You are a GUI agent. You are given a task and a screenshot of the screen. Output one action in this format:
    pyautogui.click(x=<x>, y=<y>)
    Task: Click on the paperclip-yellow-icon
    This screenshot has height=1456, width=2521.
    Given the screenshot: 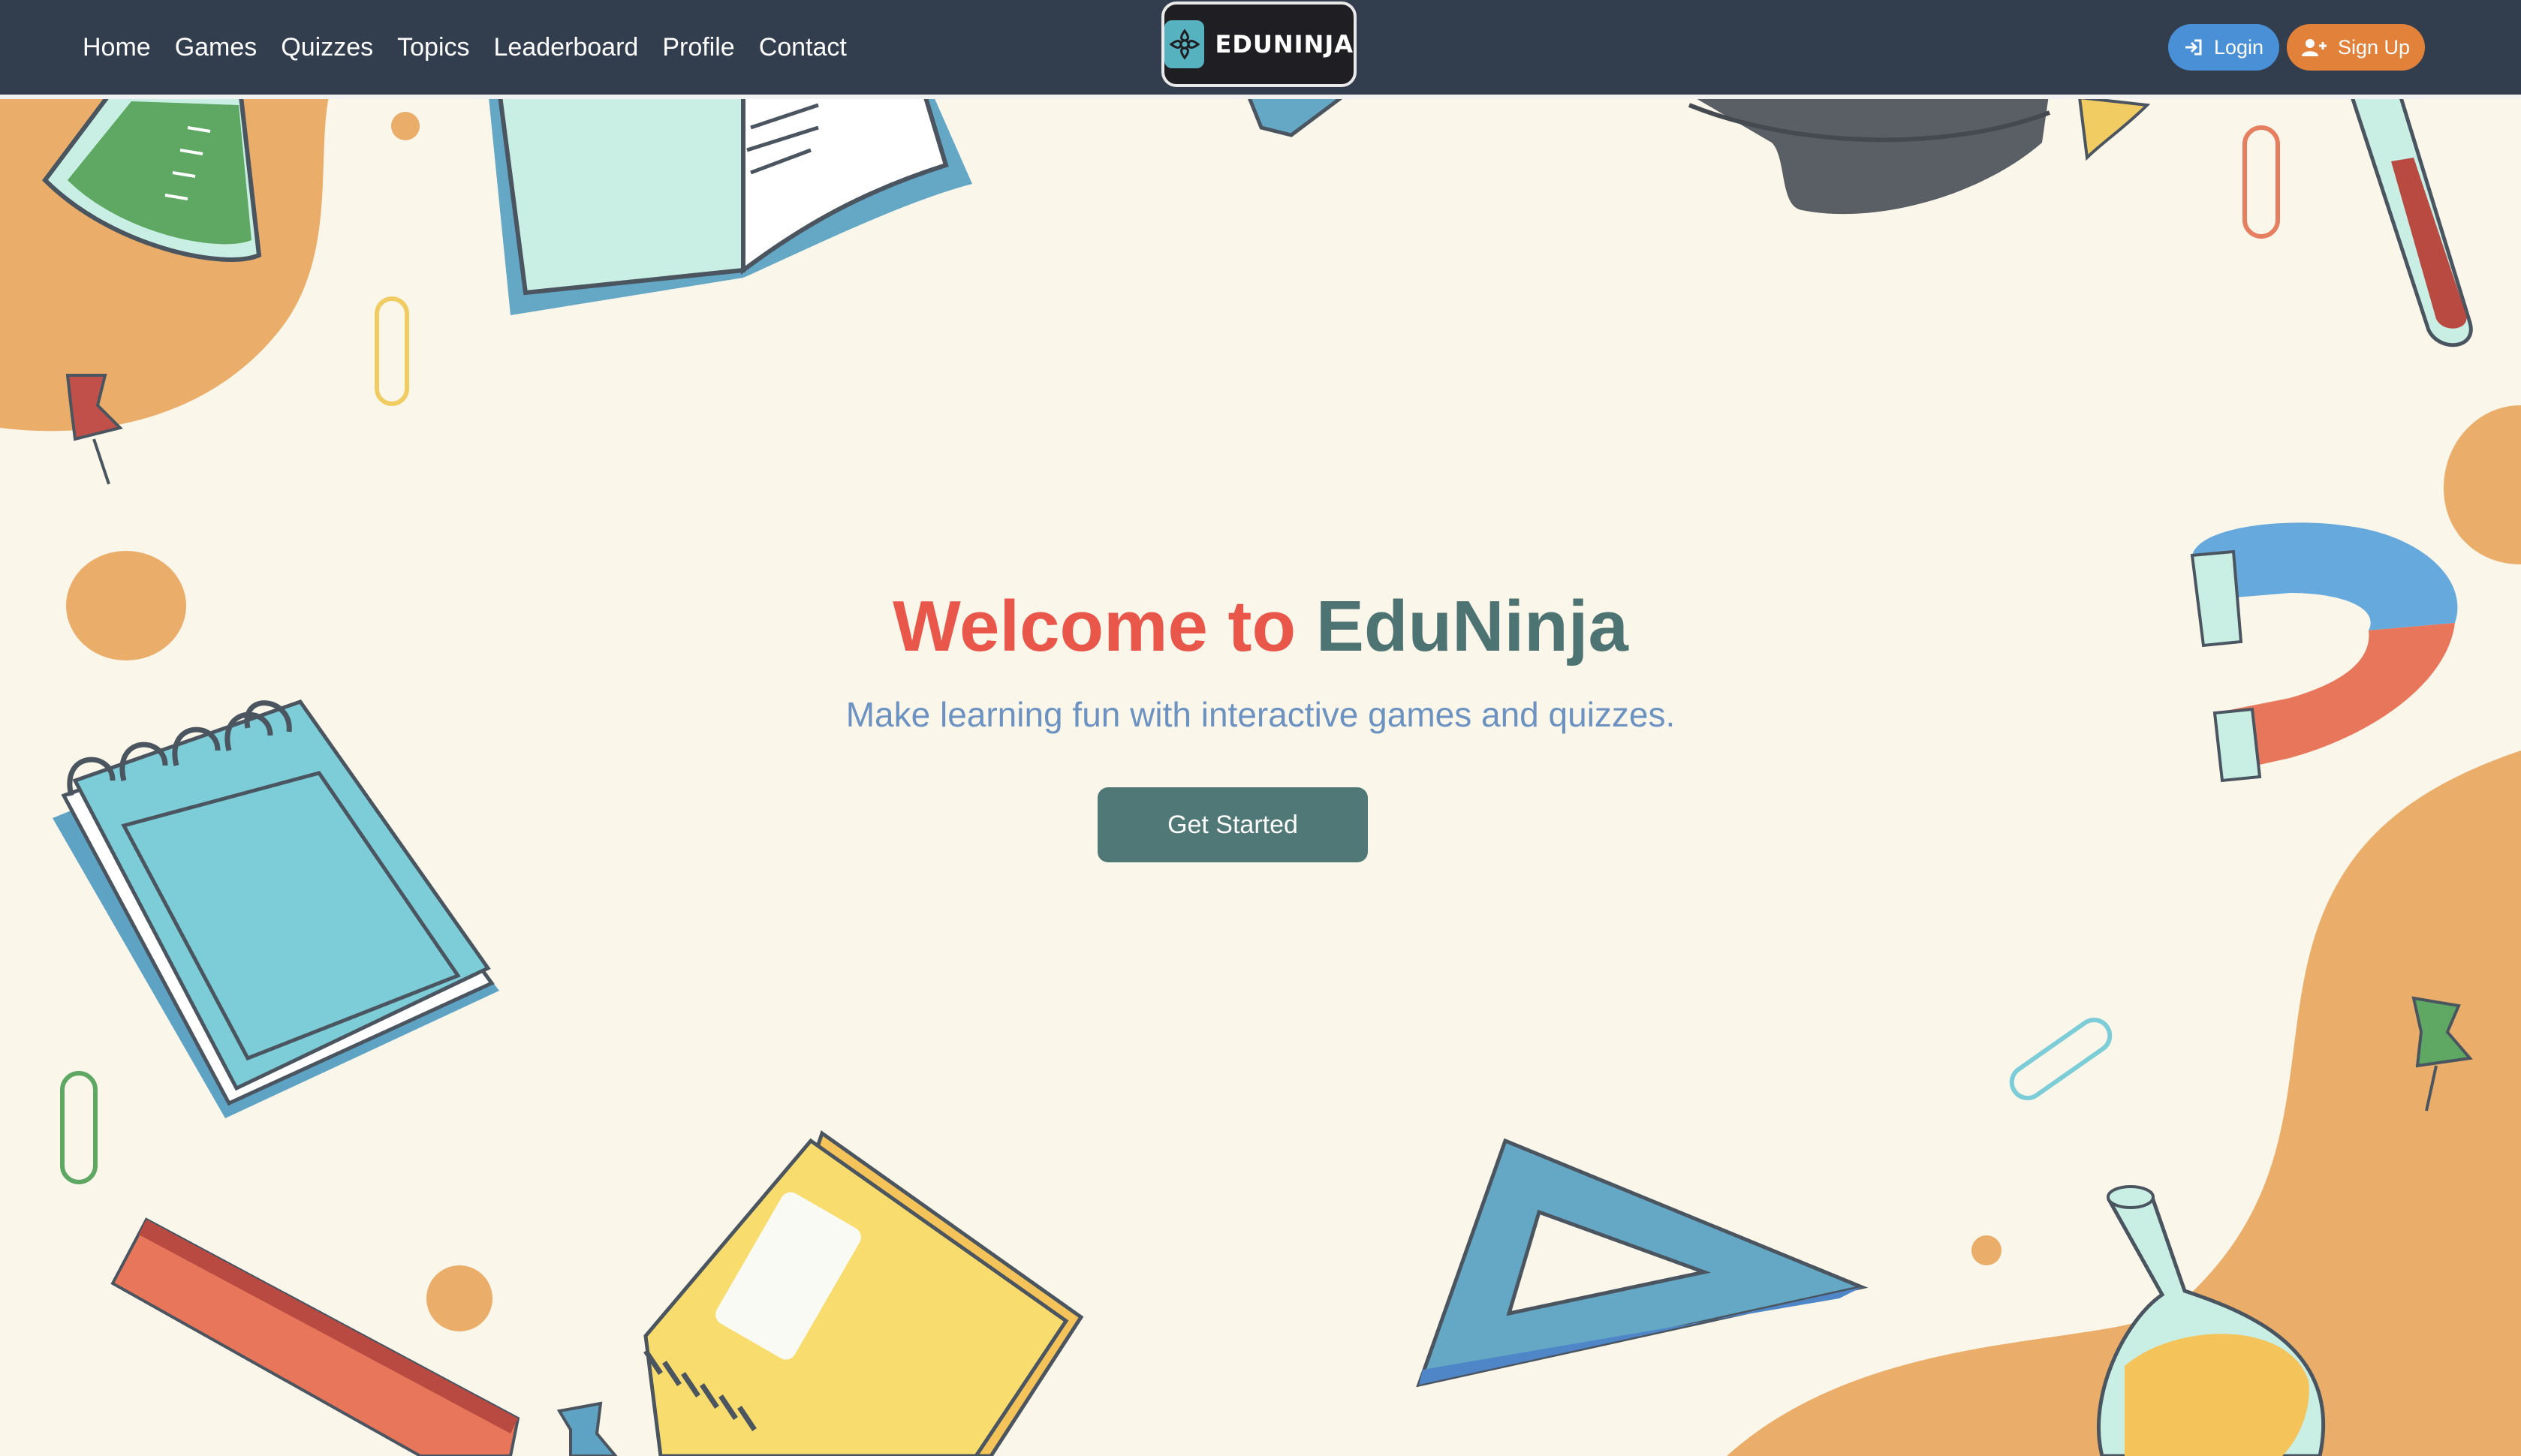 What is the action you would take?
    pyautogui.click(x=392, y=351)
    